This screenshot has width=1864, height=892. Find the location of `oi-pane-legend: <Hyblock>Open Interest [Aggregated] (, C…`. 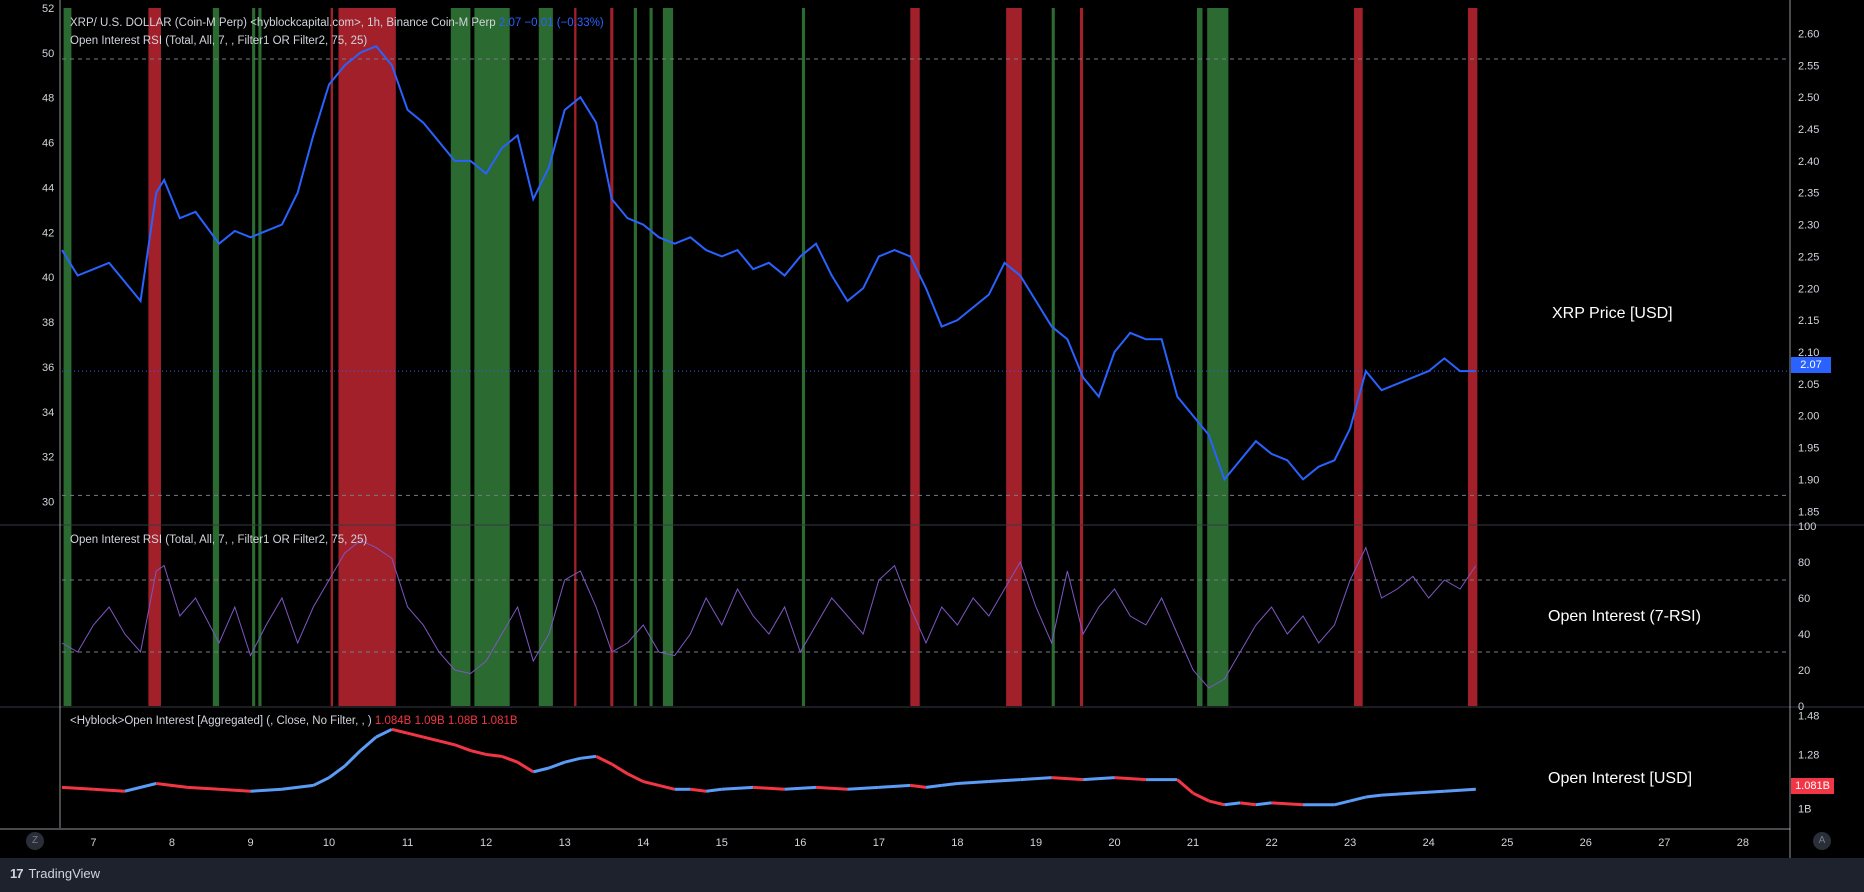

oi-pane-legend: <Hyblock>Open Interest [Aggregated] (, C… is located at coordinates (294, 721).